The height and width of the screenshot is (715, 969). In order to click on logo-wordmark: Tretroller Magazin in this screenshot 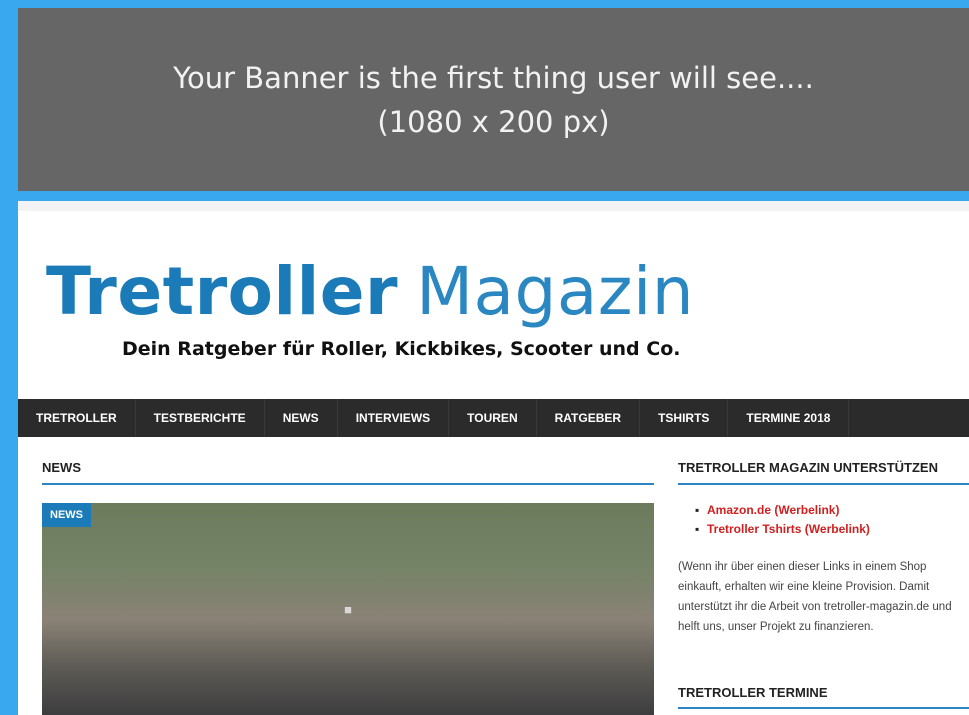, I will do `click(386, 292)`.